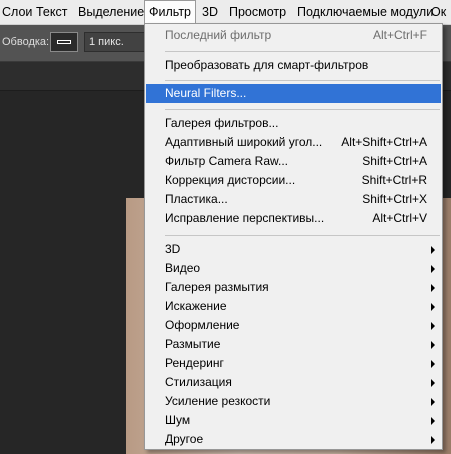 This screenshot has width=451, height=454. Describe the element at coordinates (293, 420) in the screenshot. I see `submenu-noise: Шум` at that location.